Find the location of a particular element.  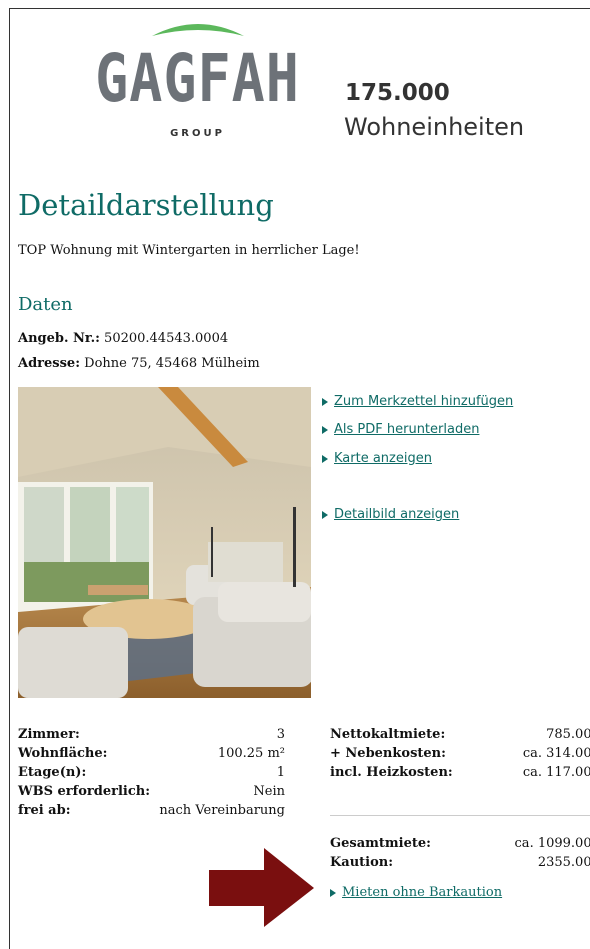

link-rent-without-deposit-label: Mieten ohne Barkaution is located at coordinates (422, 892).